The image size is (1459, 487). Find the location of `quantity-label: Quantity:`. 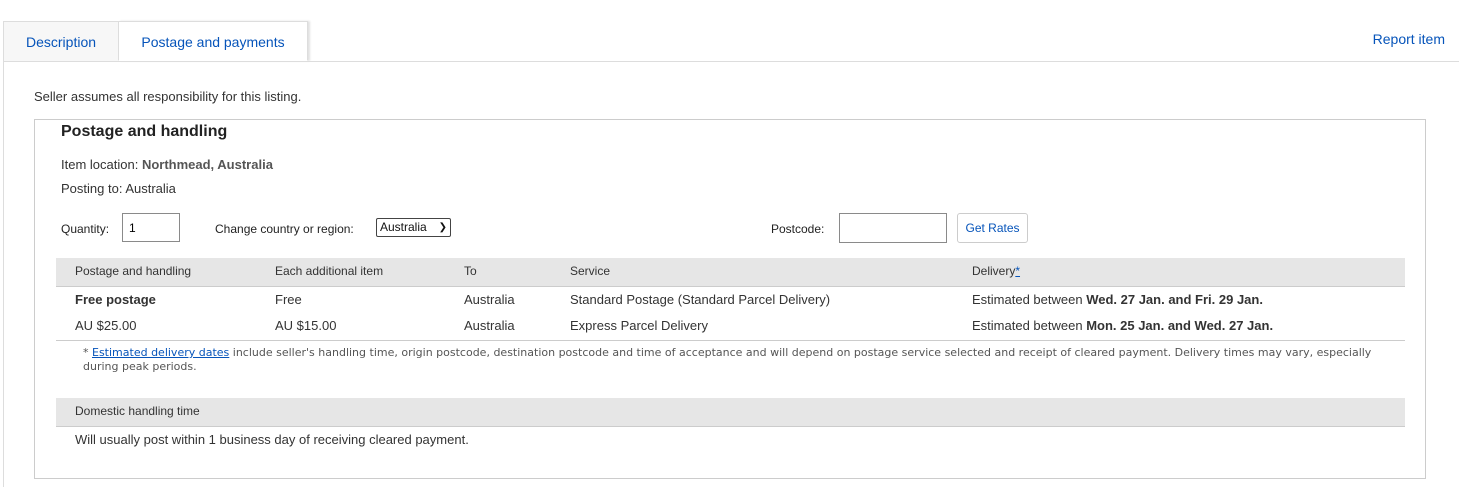

quantity-label: Quantity: is located at coordinates (85, 229).